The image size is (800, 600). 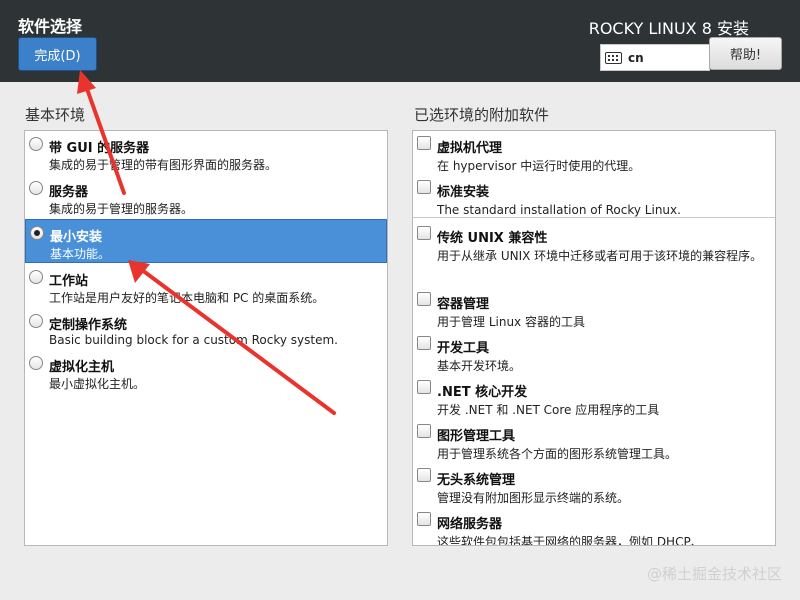 I want to click on env-item-name: 虚拟化主机, so click(x=82, y=367).